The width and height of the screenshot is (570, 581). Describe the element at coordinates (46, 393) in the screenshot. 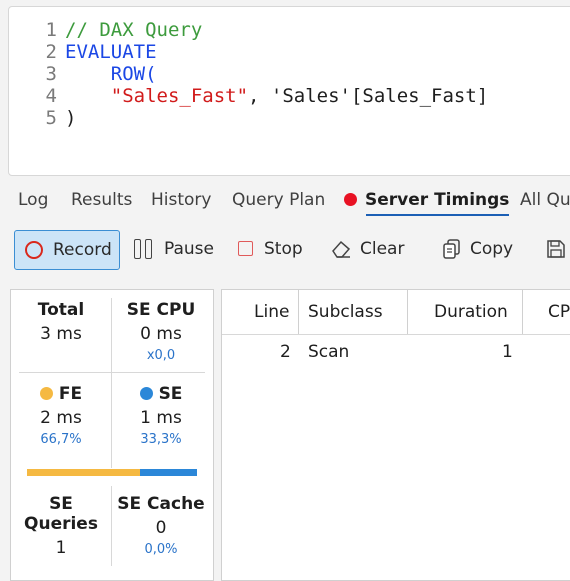

I see `fe-legend-icon` at that location.